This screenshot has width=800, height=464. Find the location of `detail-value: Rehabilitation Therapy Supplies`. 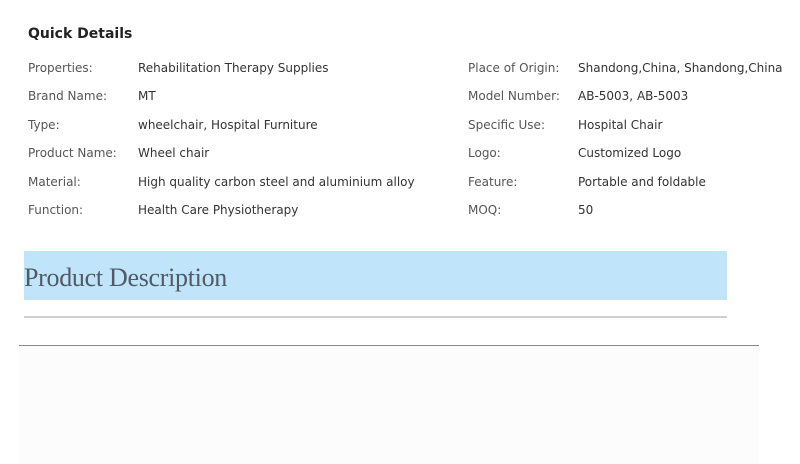

detail-value: Rehabilitation Therapy Supplies is located at coordinates (233, 68).